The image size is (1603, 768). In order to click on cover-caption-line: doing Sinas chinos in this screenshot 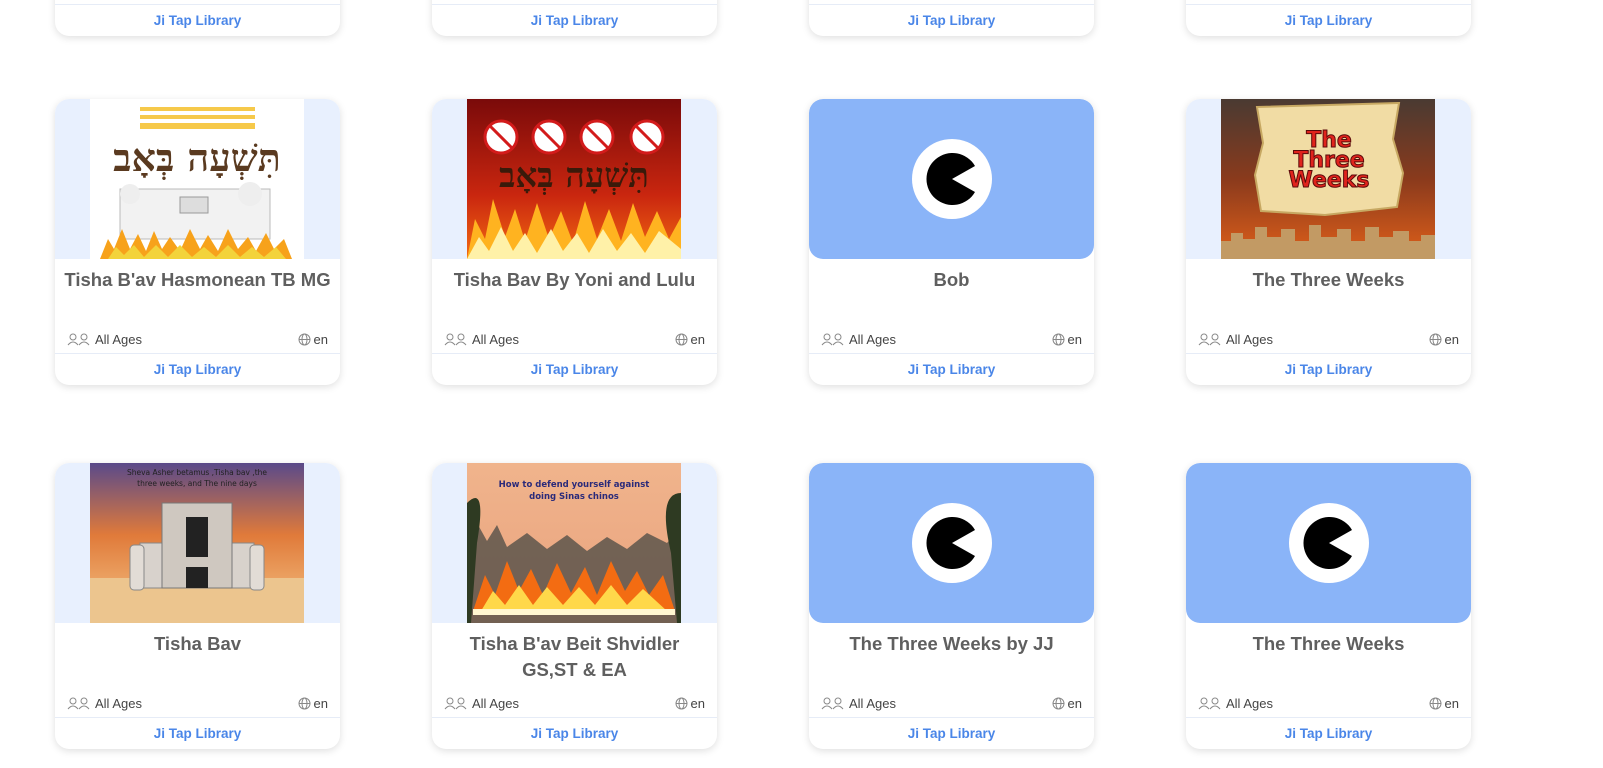, I will do `click(574, 497)`.